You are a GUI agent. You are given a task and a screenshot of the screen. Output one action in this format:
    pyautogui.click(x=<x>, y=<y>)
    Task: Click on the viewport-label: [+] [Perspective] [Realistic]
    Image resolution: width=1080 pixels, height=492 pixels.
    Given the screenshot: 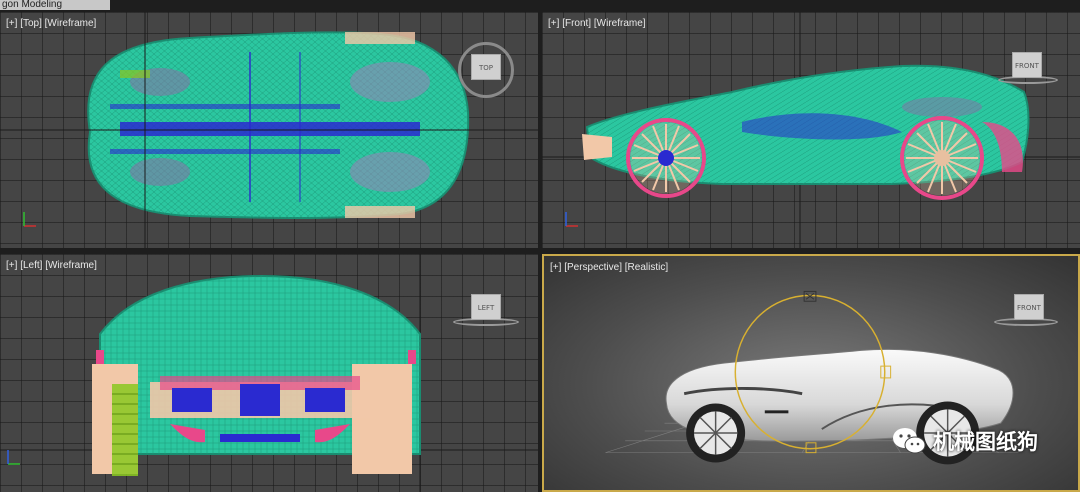 What is the action you would take?
    pyautogui.click(x=609, y=267)
    